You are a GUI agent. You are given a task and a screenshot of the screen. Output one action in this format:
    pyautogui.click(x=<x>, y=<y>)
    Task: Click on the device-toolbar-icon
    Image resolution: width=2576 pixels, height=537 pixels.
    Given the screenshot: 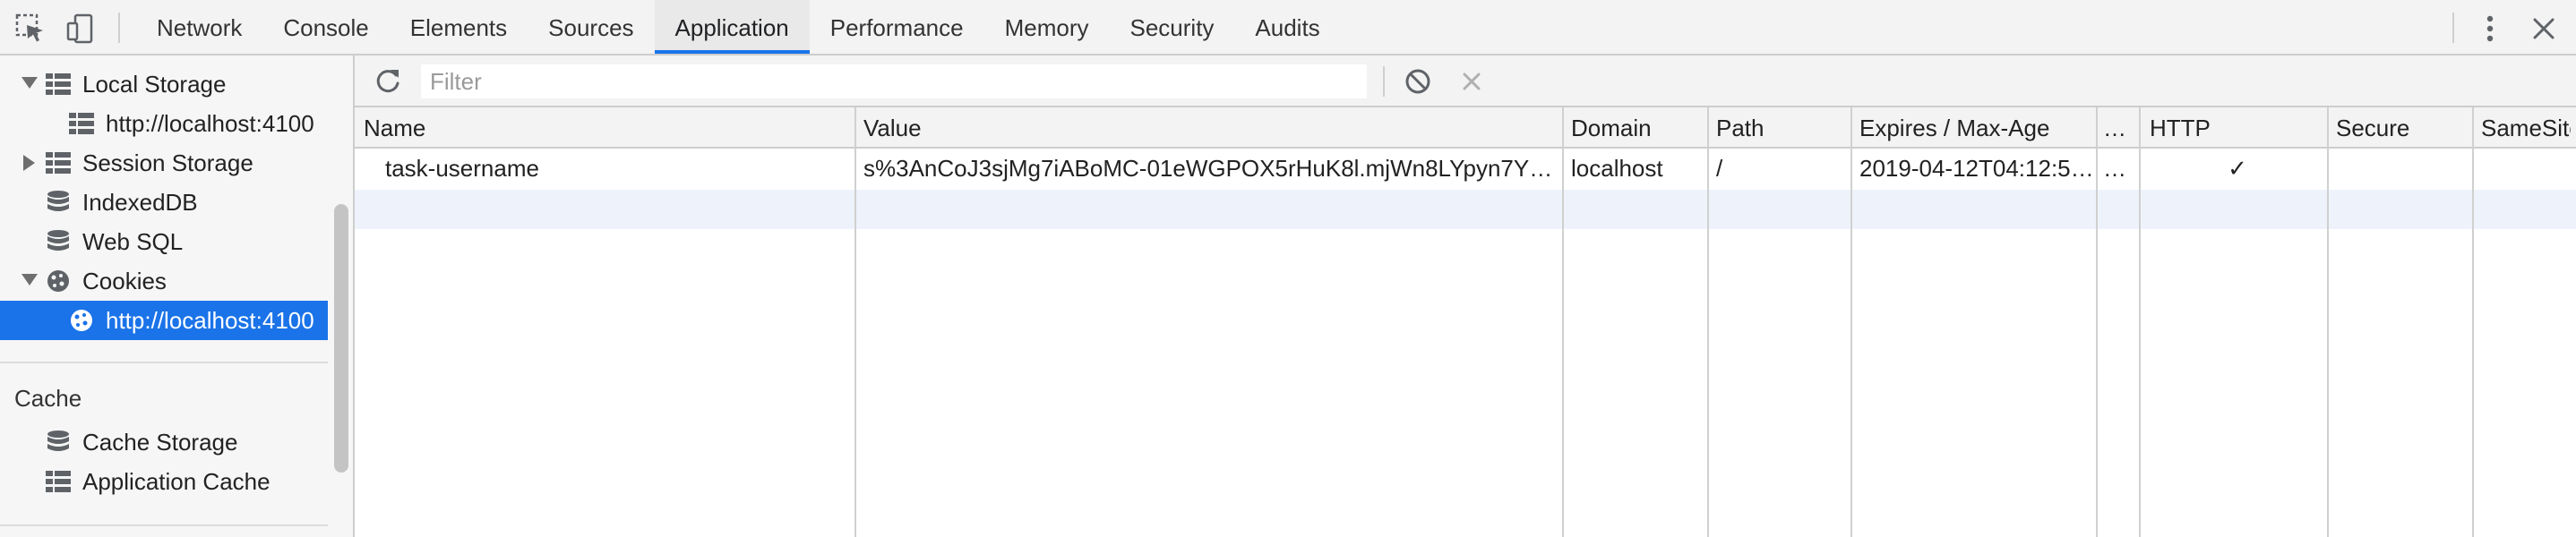 What is the action you would take?
    pyautogui.click(x=80, y=29)
    